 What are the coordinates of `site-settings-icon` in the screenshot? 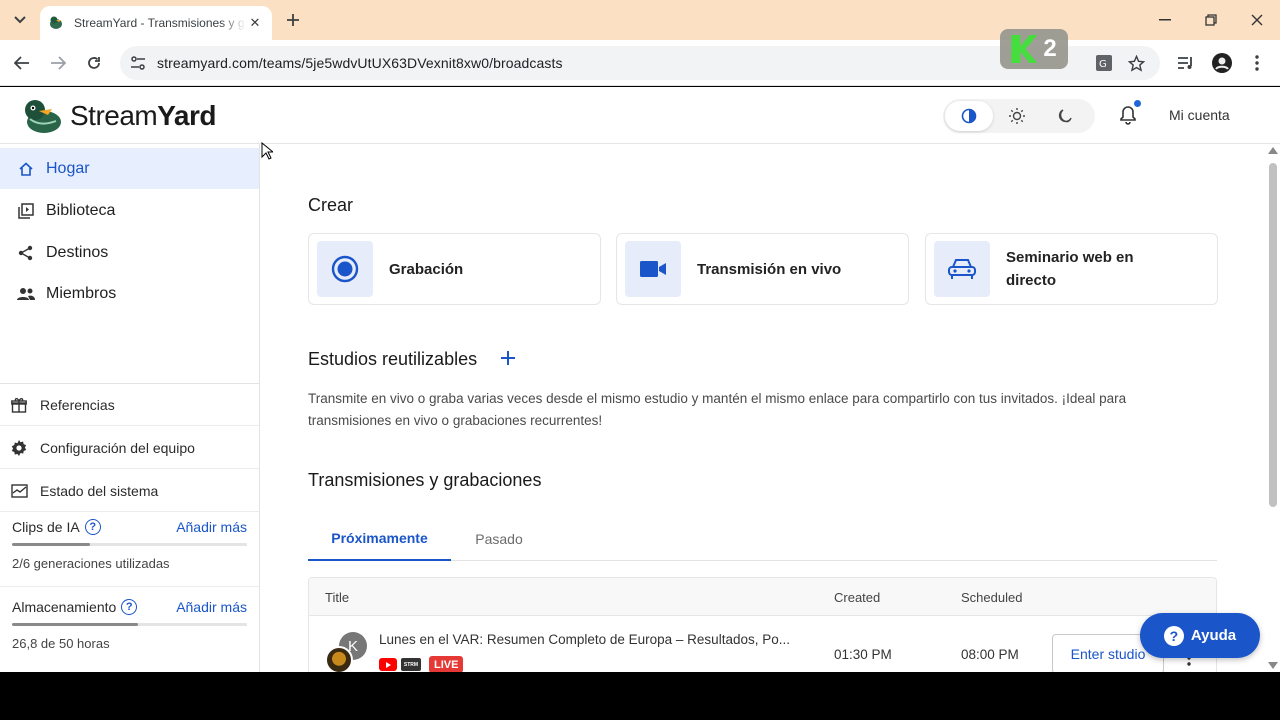 It's located at (138, 63).